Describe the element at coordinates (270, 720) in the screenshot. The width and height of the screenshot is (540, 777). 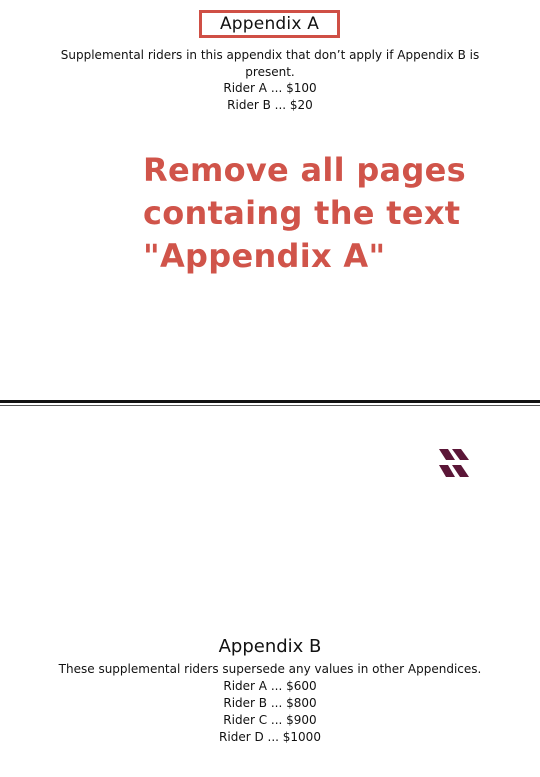
I see `appendix-b-rider-c: Rider C ... $900` at that location.